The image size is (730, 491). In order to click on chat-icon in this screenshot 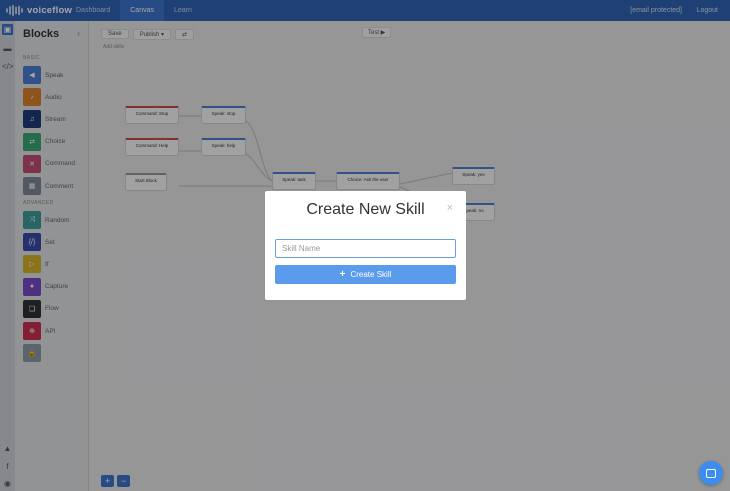, I will do `click(711, 473)`.